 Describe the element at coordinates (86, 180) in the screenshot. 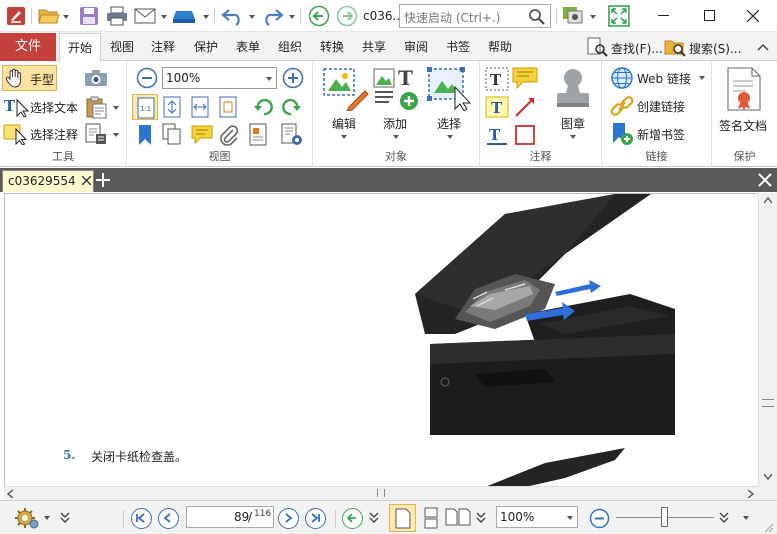

I see `close-tab-icon` at that location.